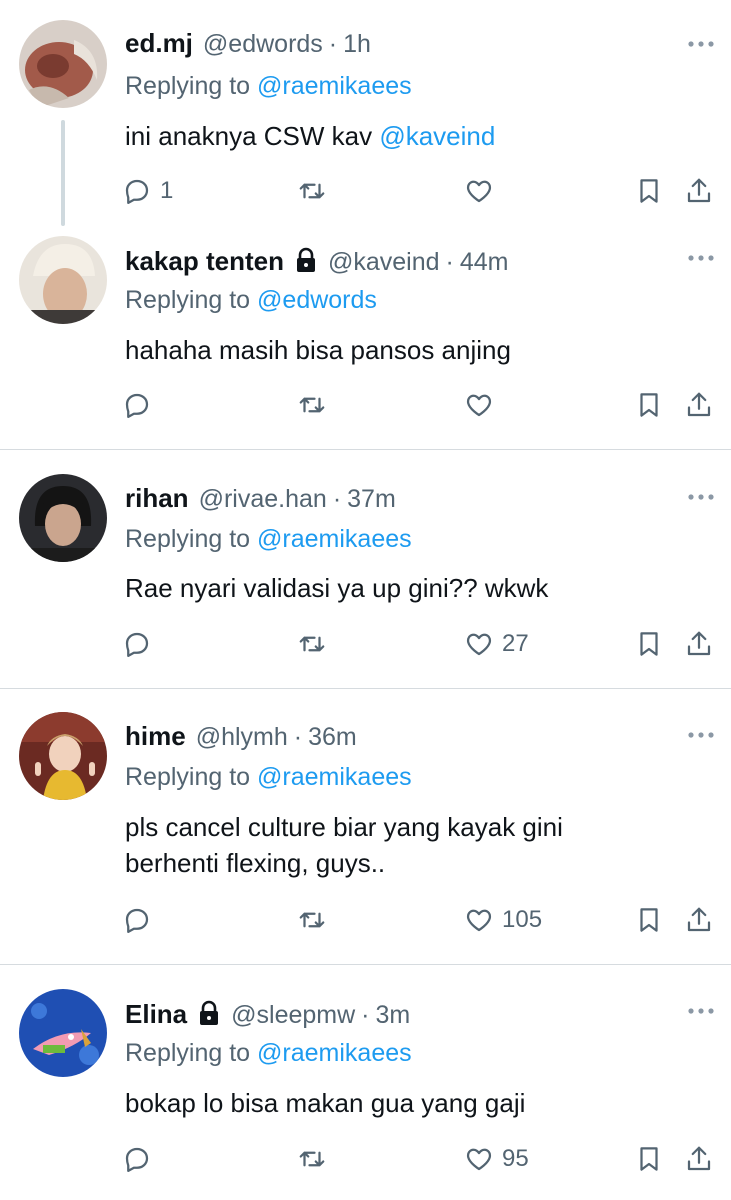 The image size is (731, 1200). Describe the element at coordinates (365, 920) in the screenshot. I see `action-bar: 105` at that location.